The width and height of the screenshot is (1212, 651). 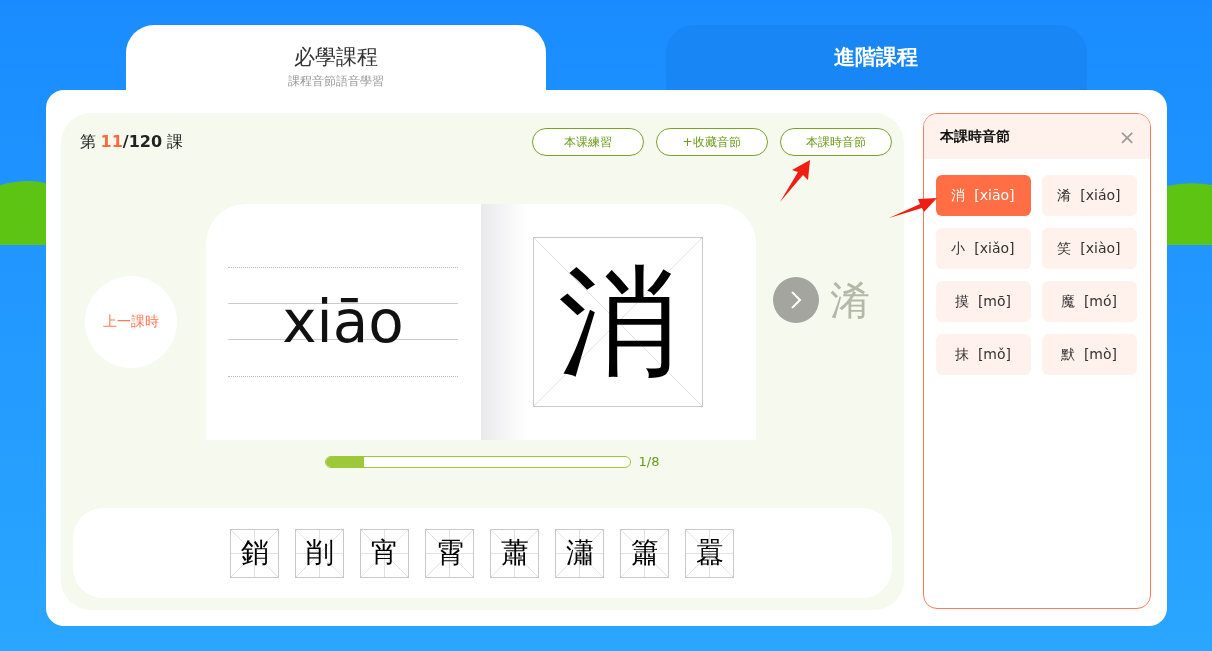 I want to click on syllable-button: 默 [mò], so click(x=1089, y=354).